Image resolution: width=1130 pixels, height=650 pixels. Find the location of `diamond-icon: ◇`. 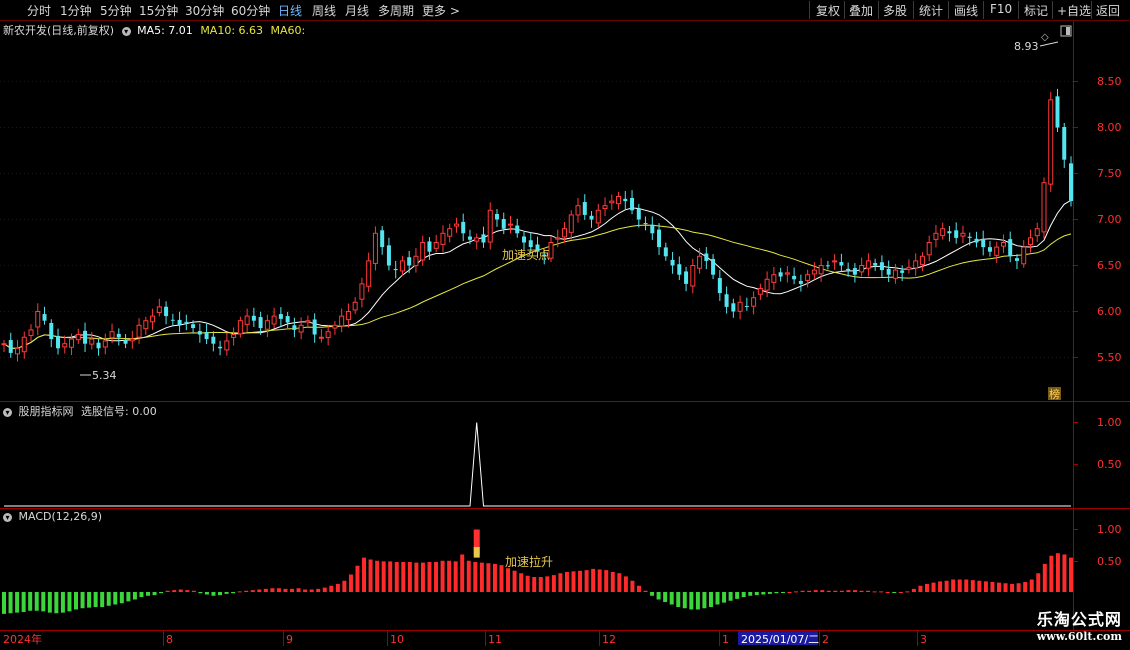

diamond-icon: ◇ is located at coordinates (1045, 37).